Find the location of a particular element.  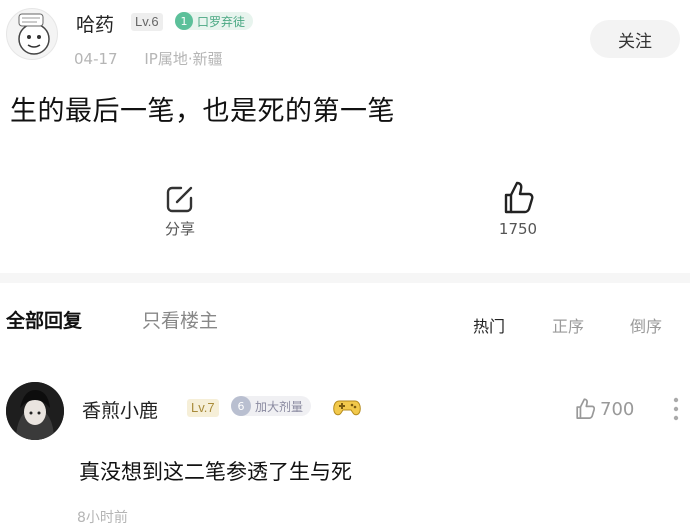

commenter-avatar is located at coordinates (35, 411).